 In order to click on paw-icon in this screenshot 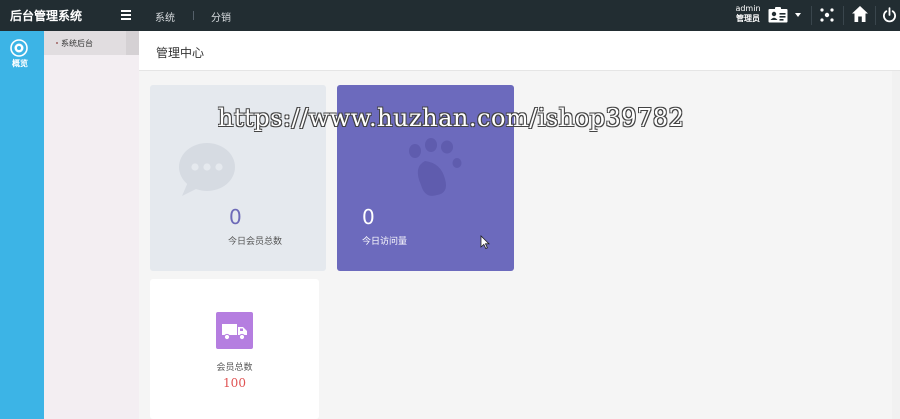, I will do `click(435, 167)`.